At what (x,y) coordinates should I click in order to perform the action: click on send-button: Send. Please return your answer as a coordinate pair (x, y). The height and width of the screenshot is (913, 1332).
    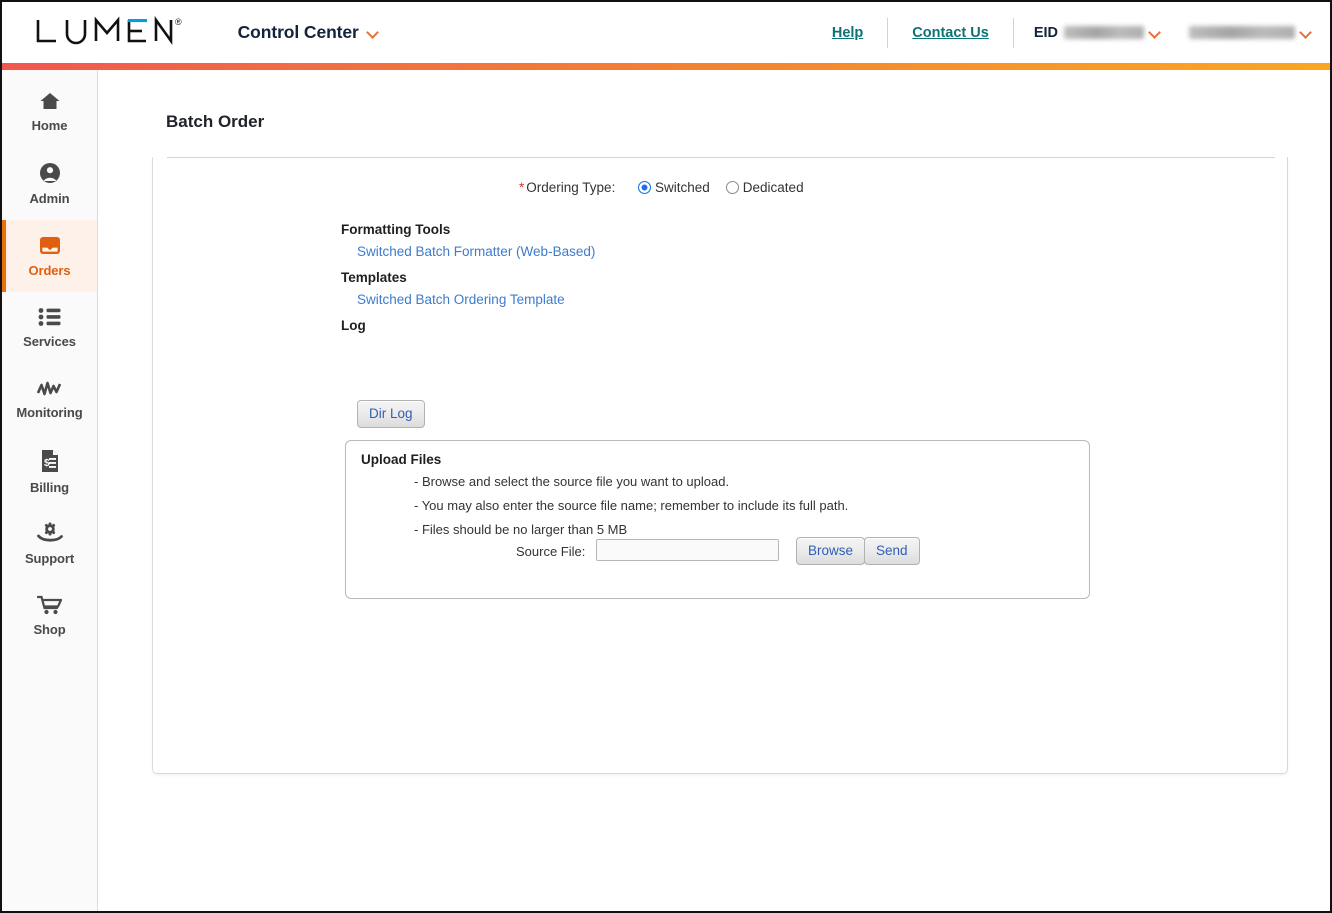
    Looking at the image, I should click on (892, 551).